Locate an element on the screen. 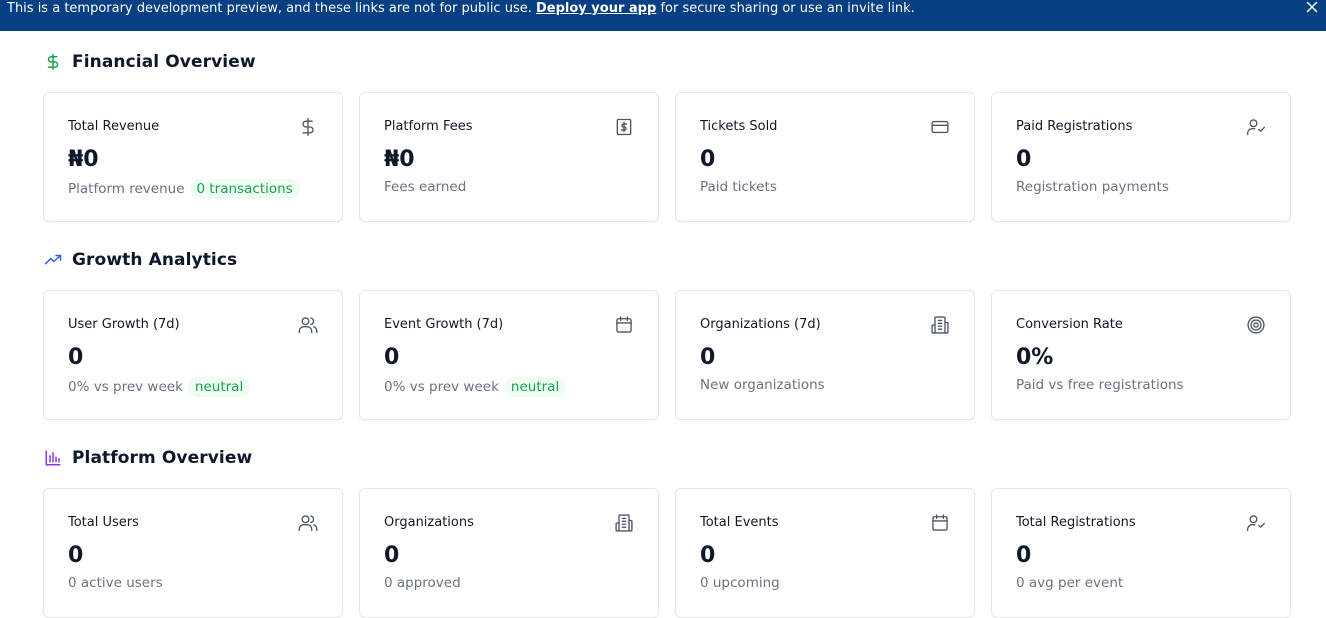 The image size is (1326, 618). transactions-badge: 0 transactions is located at coordinates (244, 189).